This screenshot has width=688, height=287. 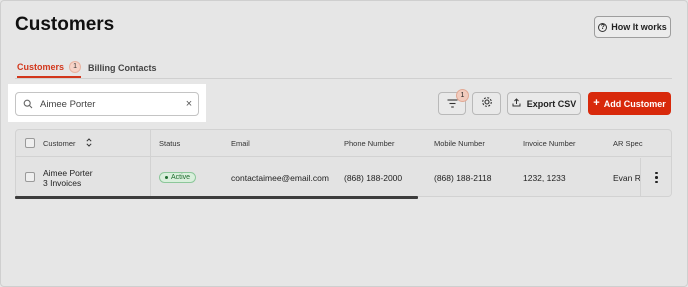 I want to click on upload-icon, so click(x=516, y=103).